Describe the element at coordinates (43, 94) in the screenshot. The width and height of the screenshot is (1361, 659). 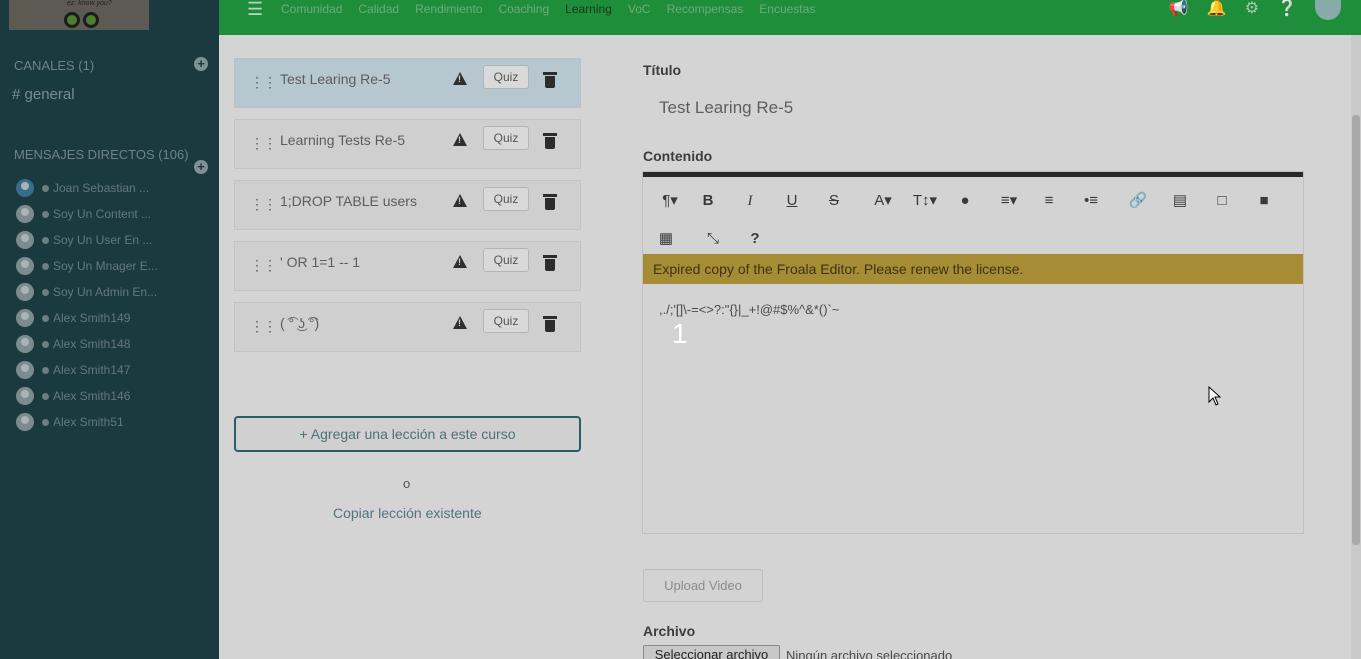
I see `channel-general: # general` at that location.